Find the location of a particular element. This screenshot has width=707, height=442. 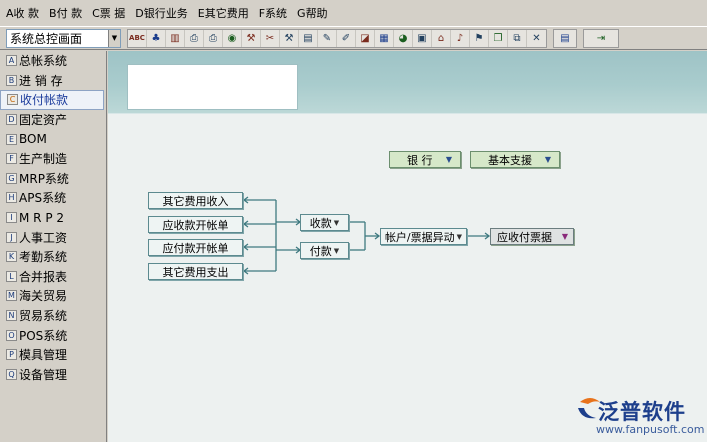

menu-bank: D银行业务 is located at coordinates (161, 13).